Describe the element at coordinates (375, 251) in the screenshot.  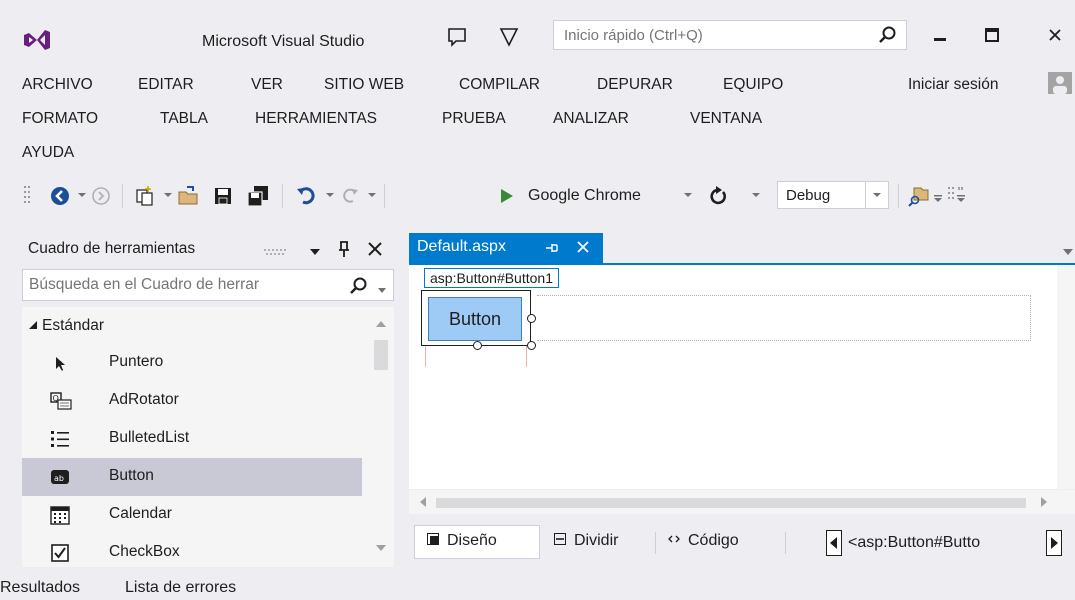
I see `close-panel-icon` at that location.